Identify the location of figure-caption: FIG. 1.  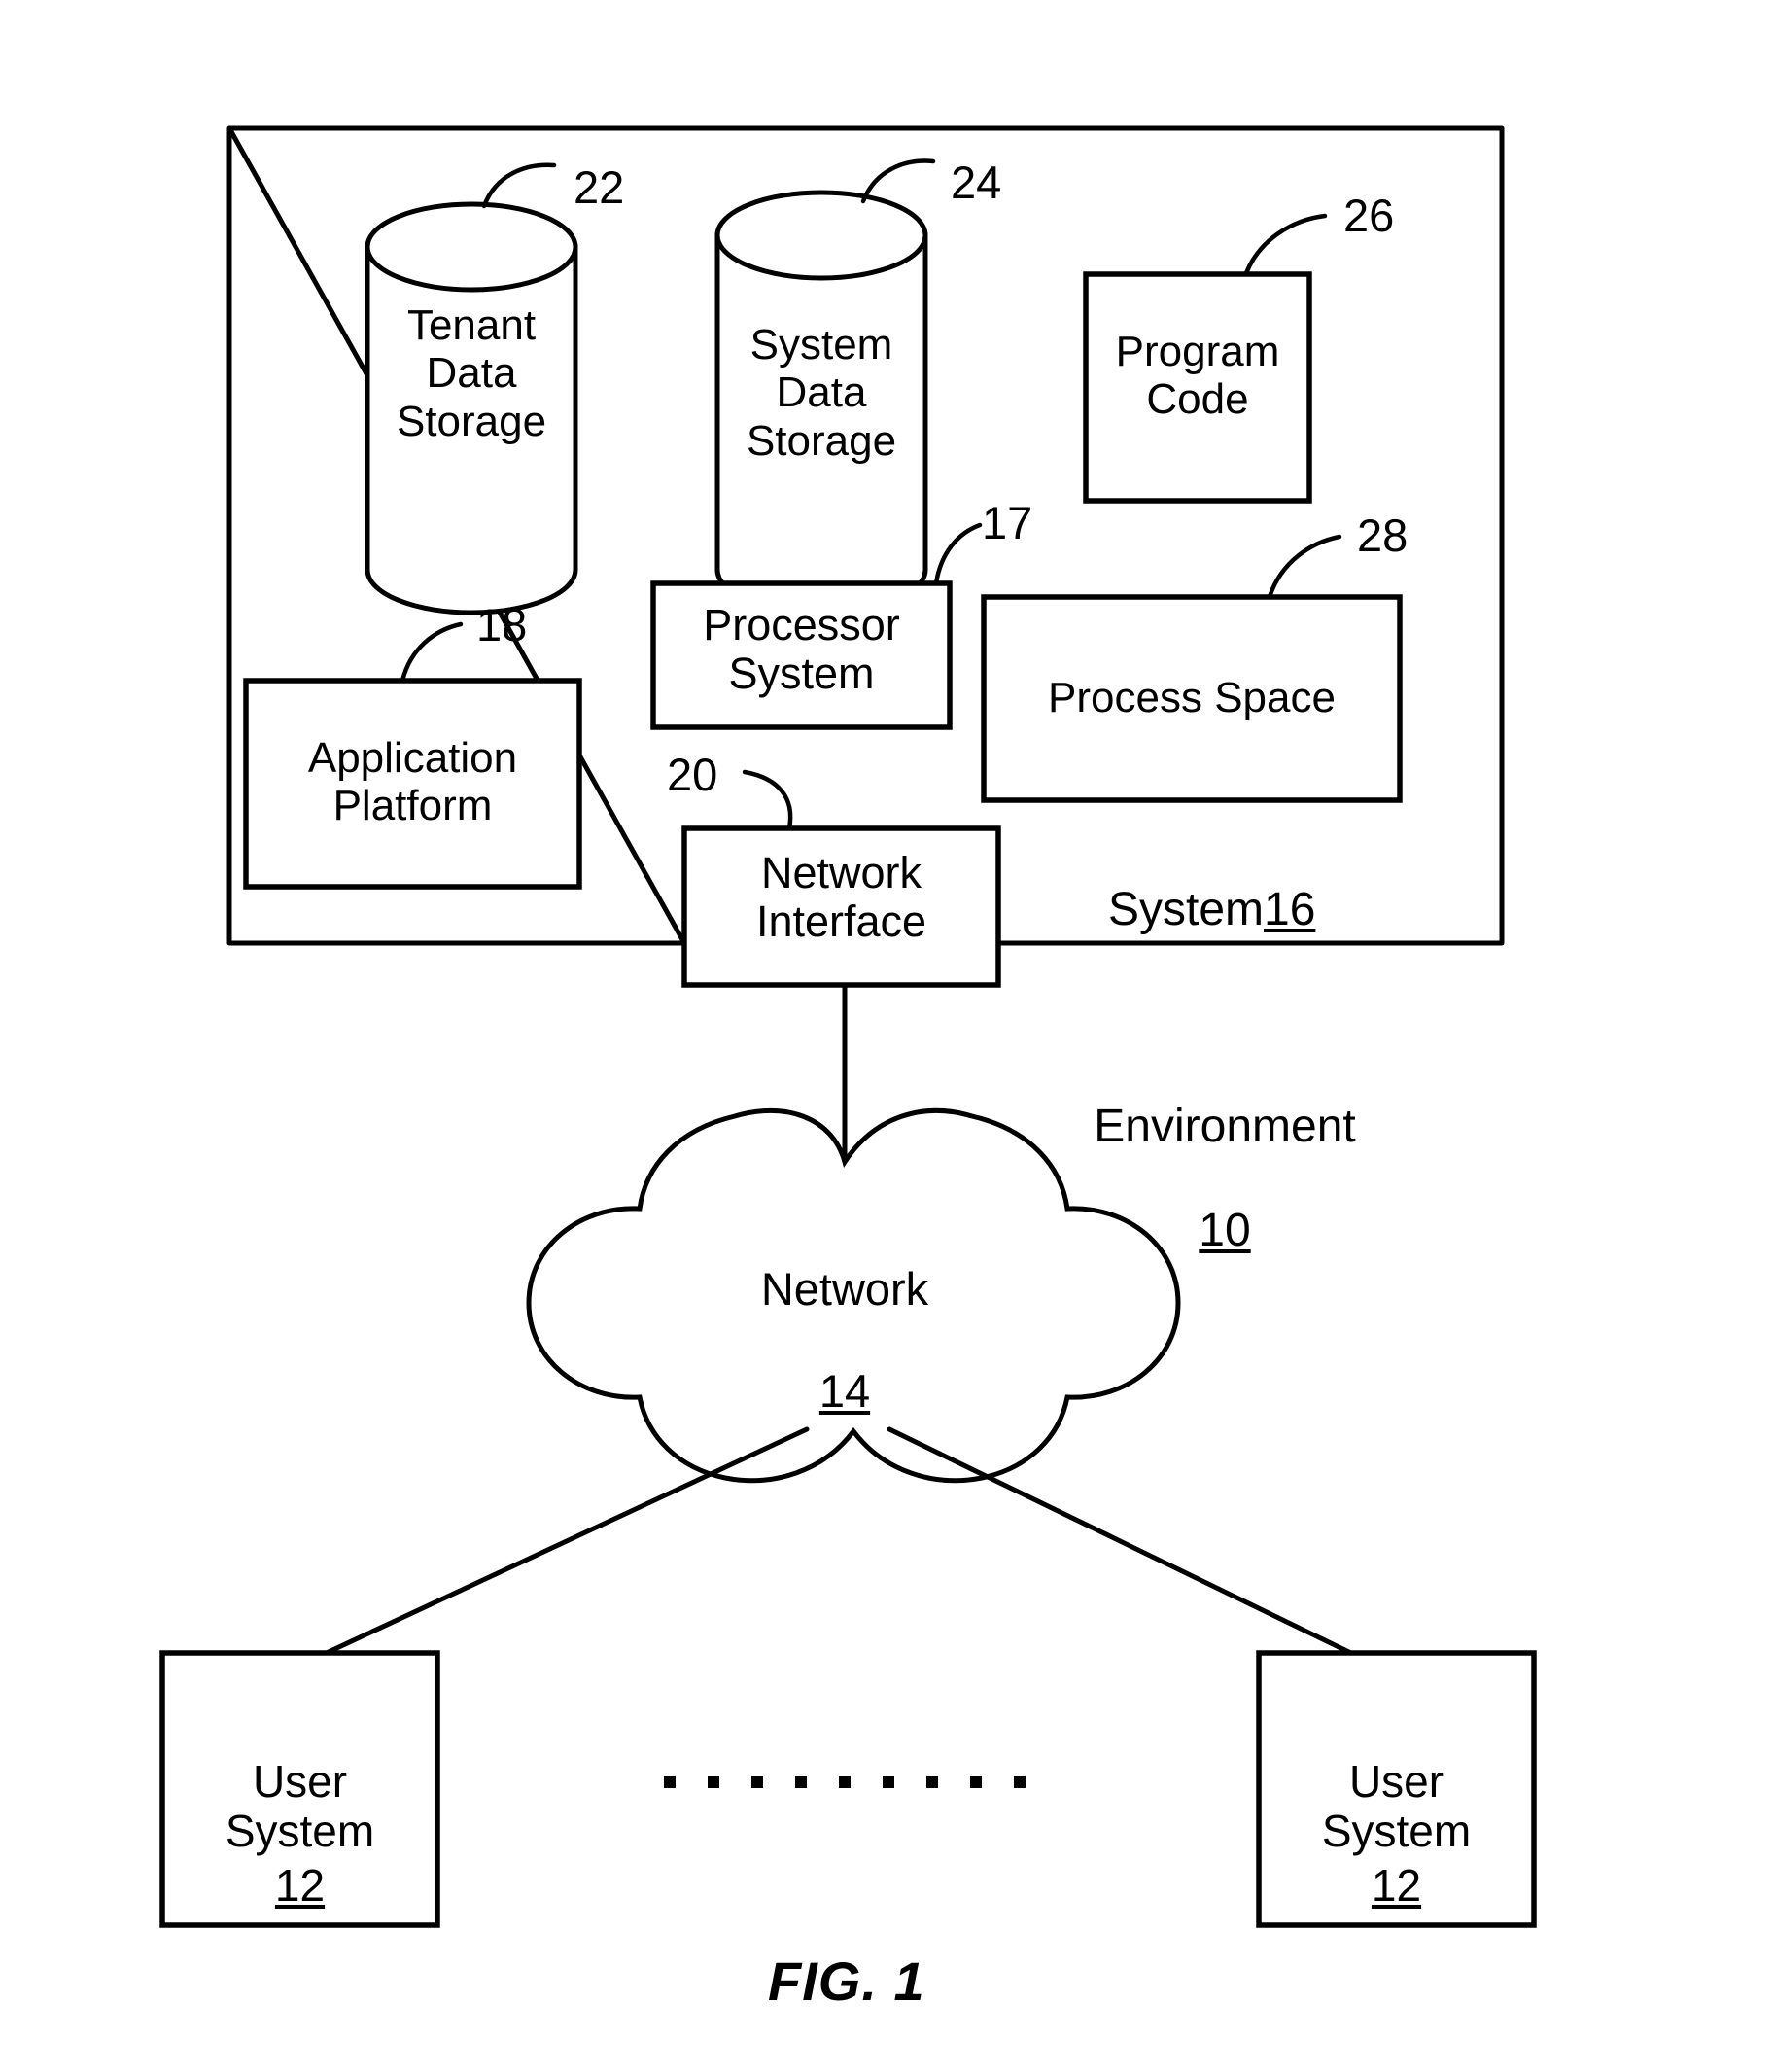
(846, 1981).